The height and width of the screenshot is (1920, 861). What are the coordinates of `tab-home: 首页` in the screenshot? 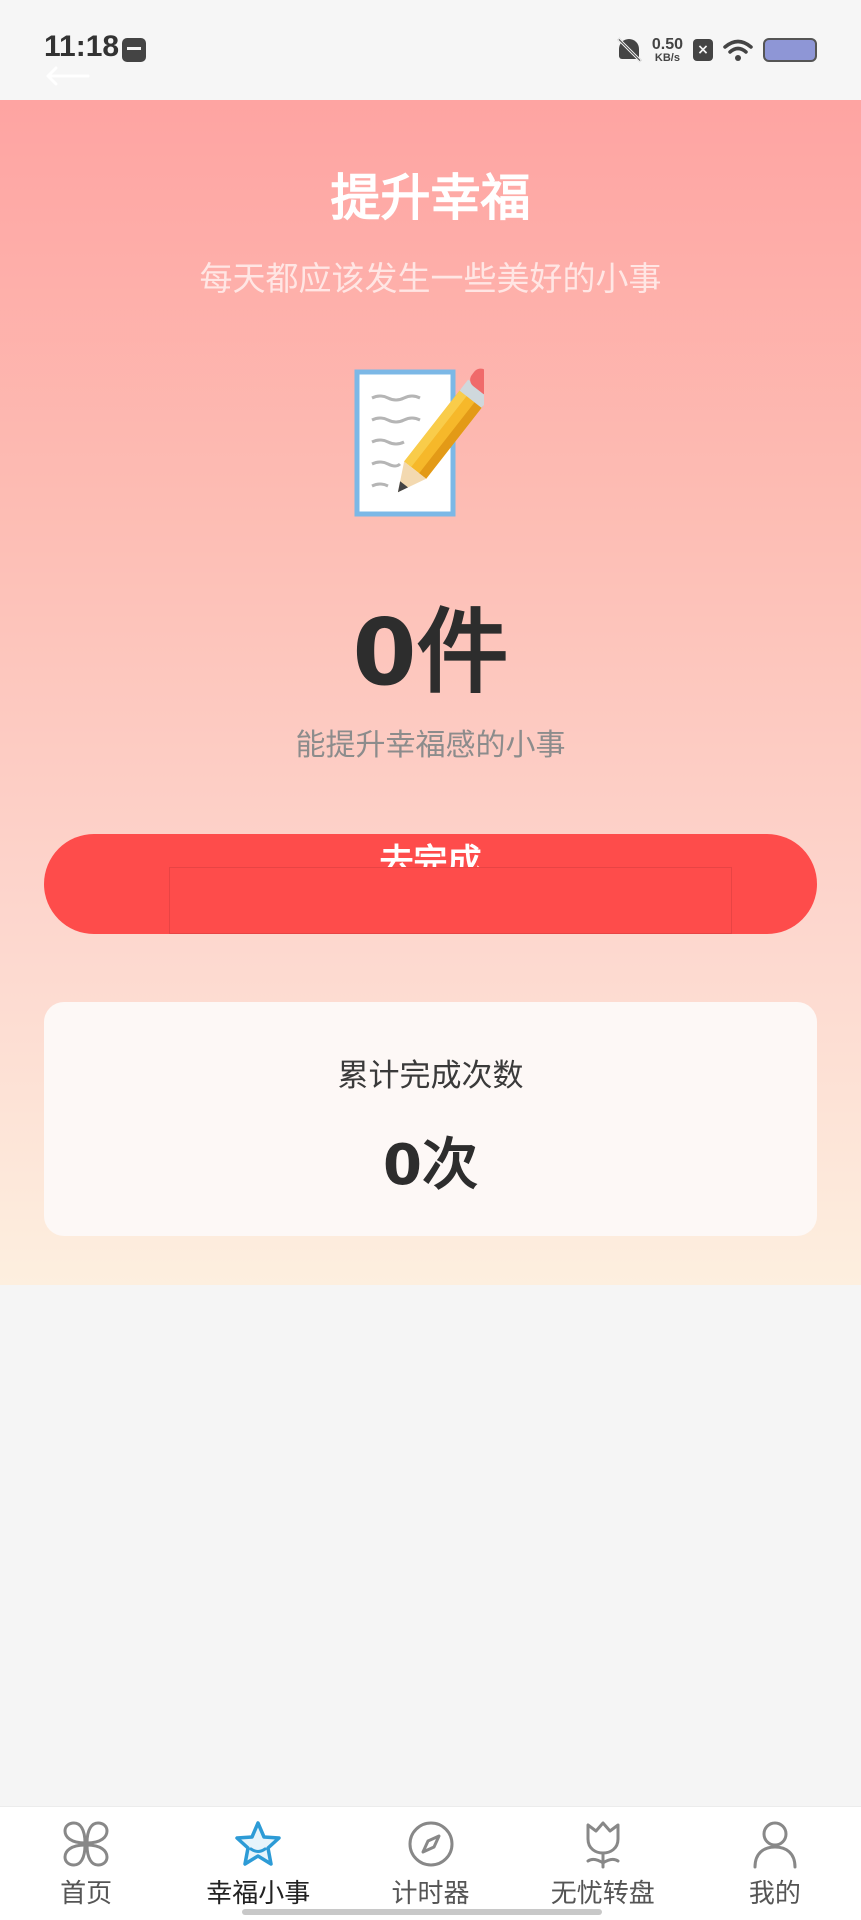 It's located at (86, 1863).